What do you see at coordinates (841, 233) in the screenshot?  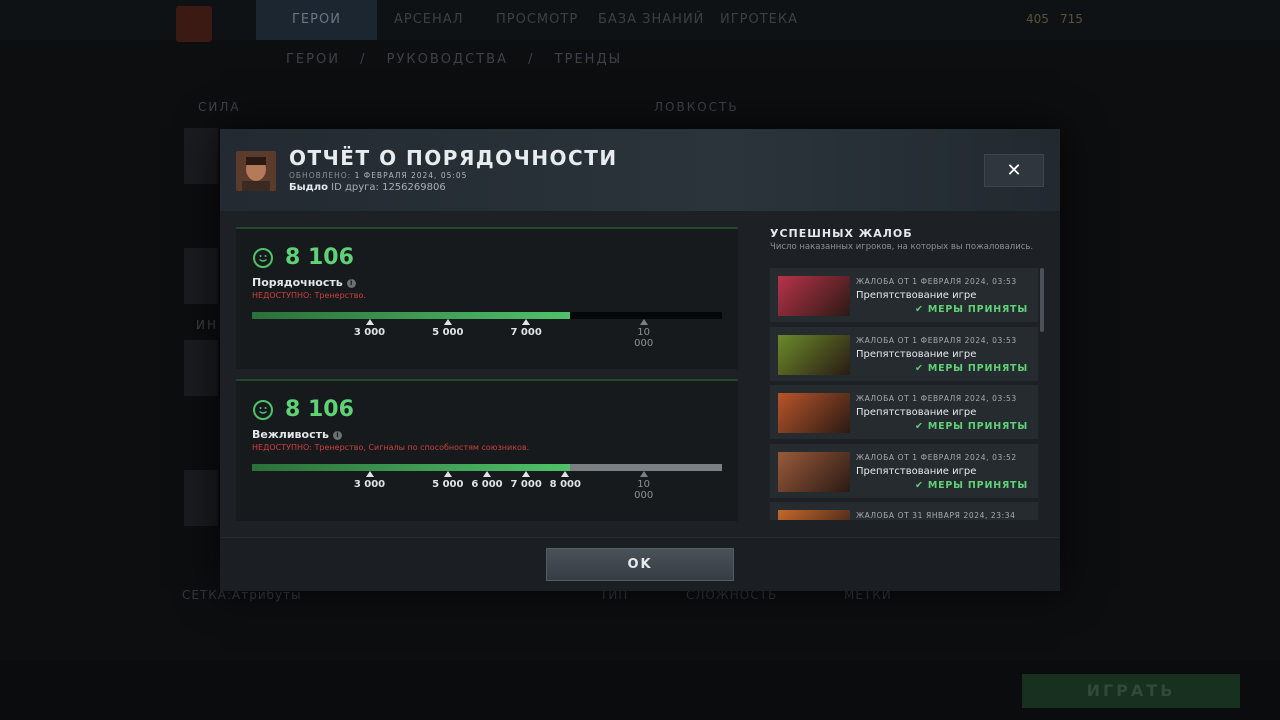 I see `reports-title: УСПЕШНЫХ ЖАЛОБ` at bounding box center [841, 233].